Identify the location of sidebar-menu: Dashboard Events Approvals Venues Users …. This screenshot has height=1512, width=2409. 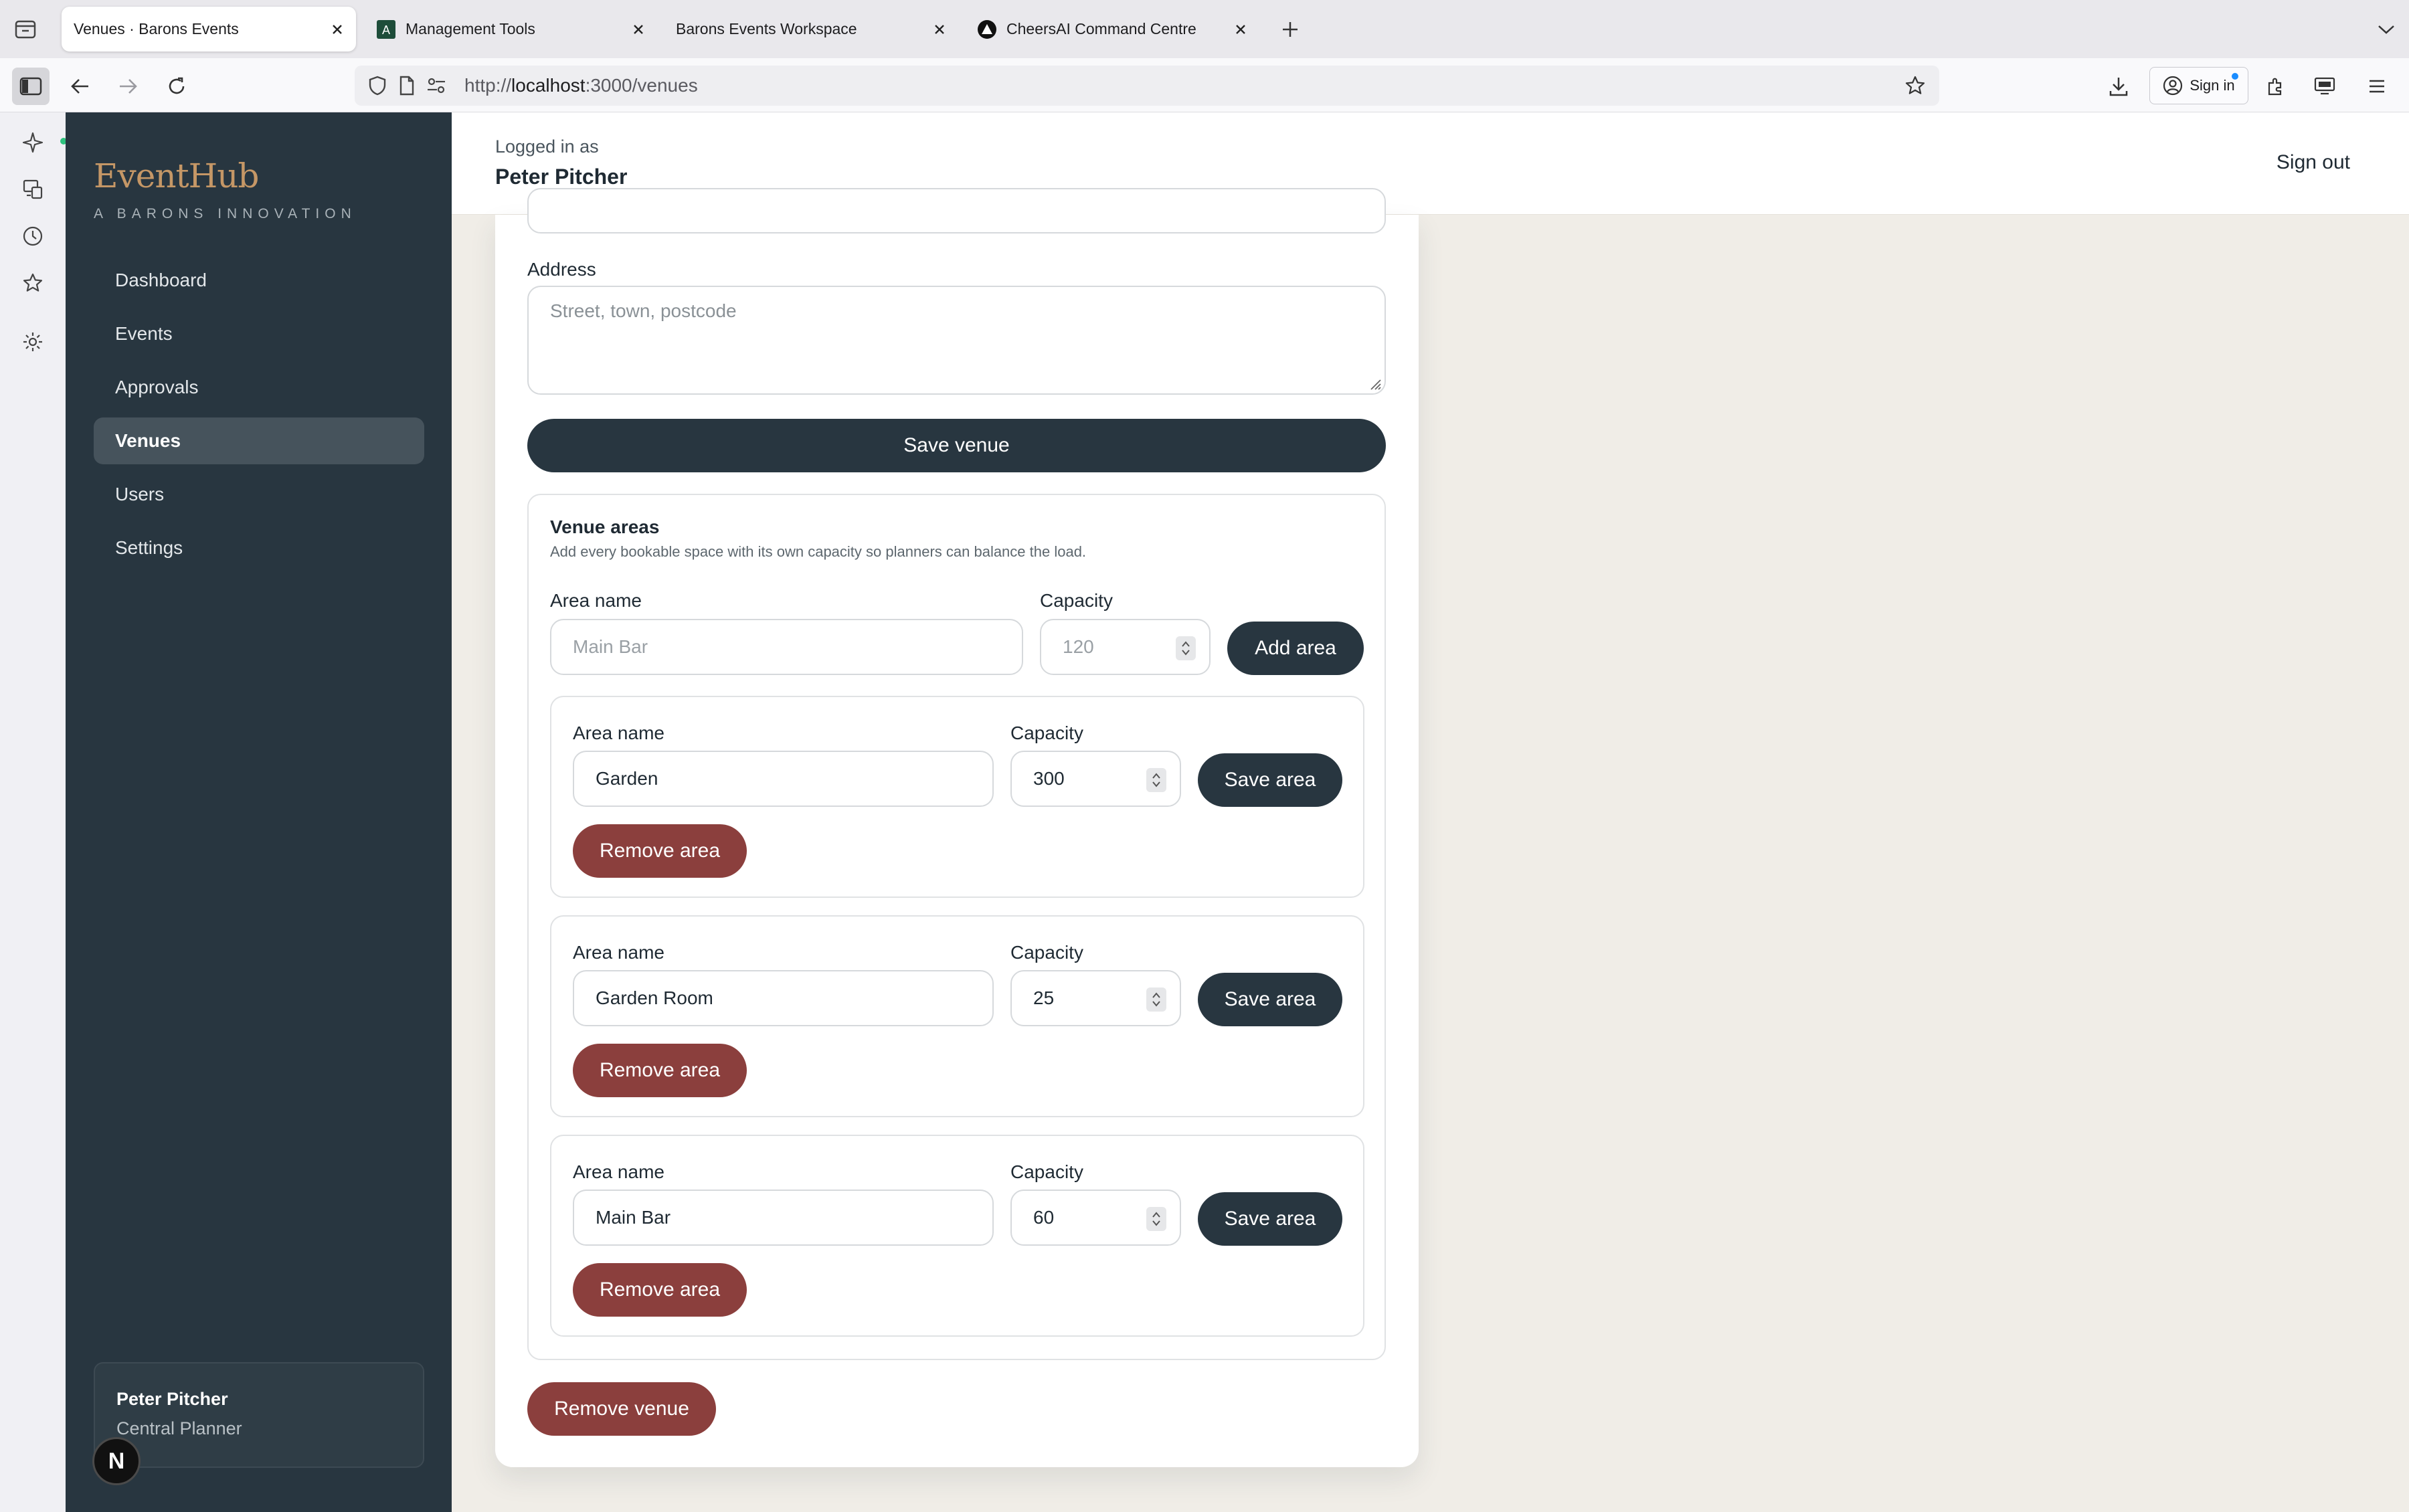
(259, 417).